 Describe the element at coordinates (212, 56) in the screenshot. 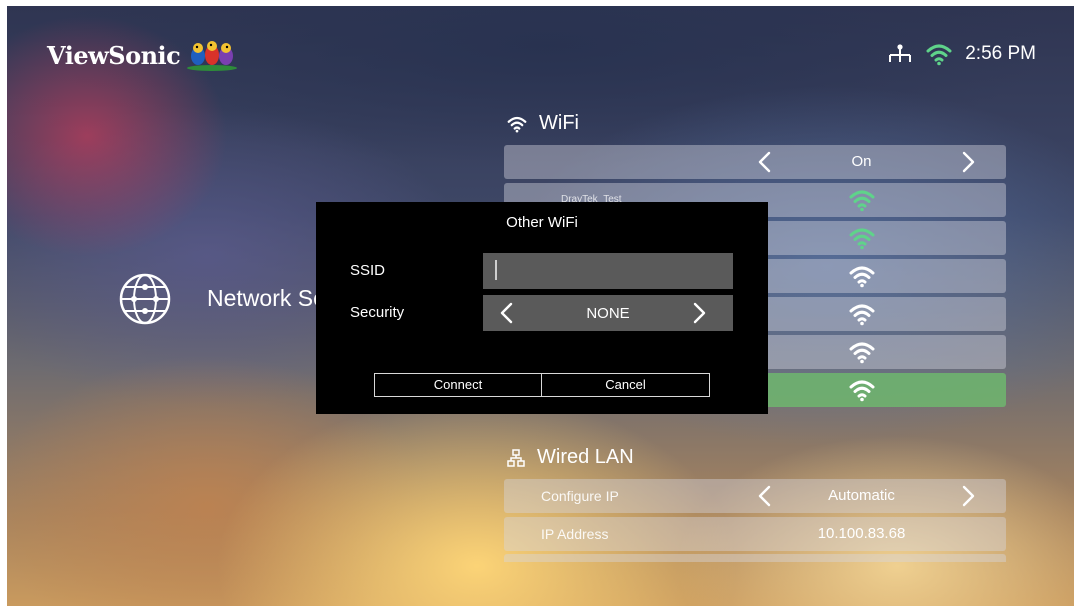

I see `birds-logo-icon` at that location.